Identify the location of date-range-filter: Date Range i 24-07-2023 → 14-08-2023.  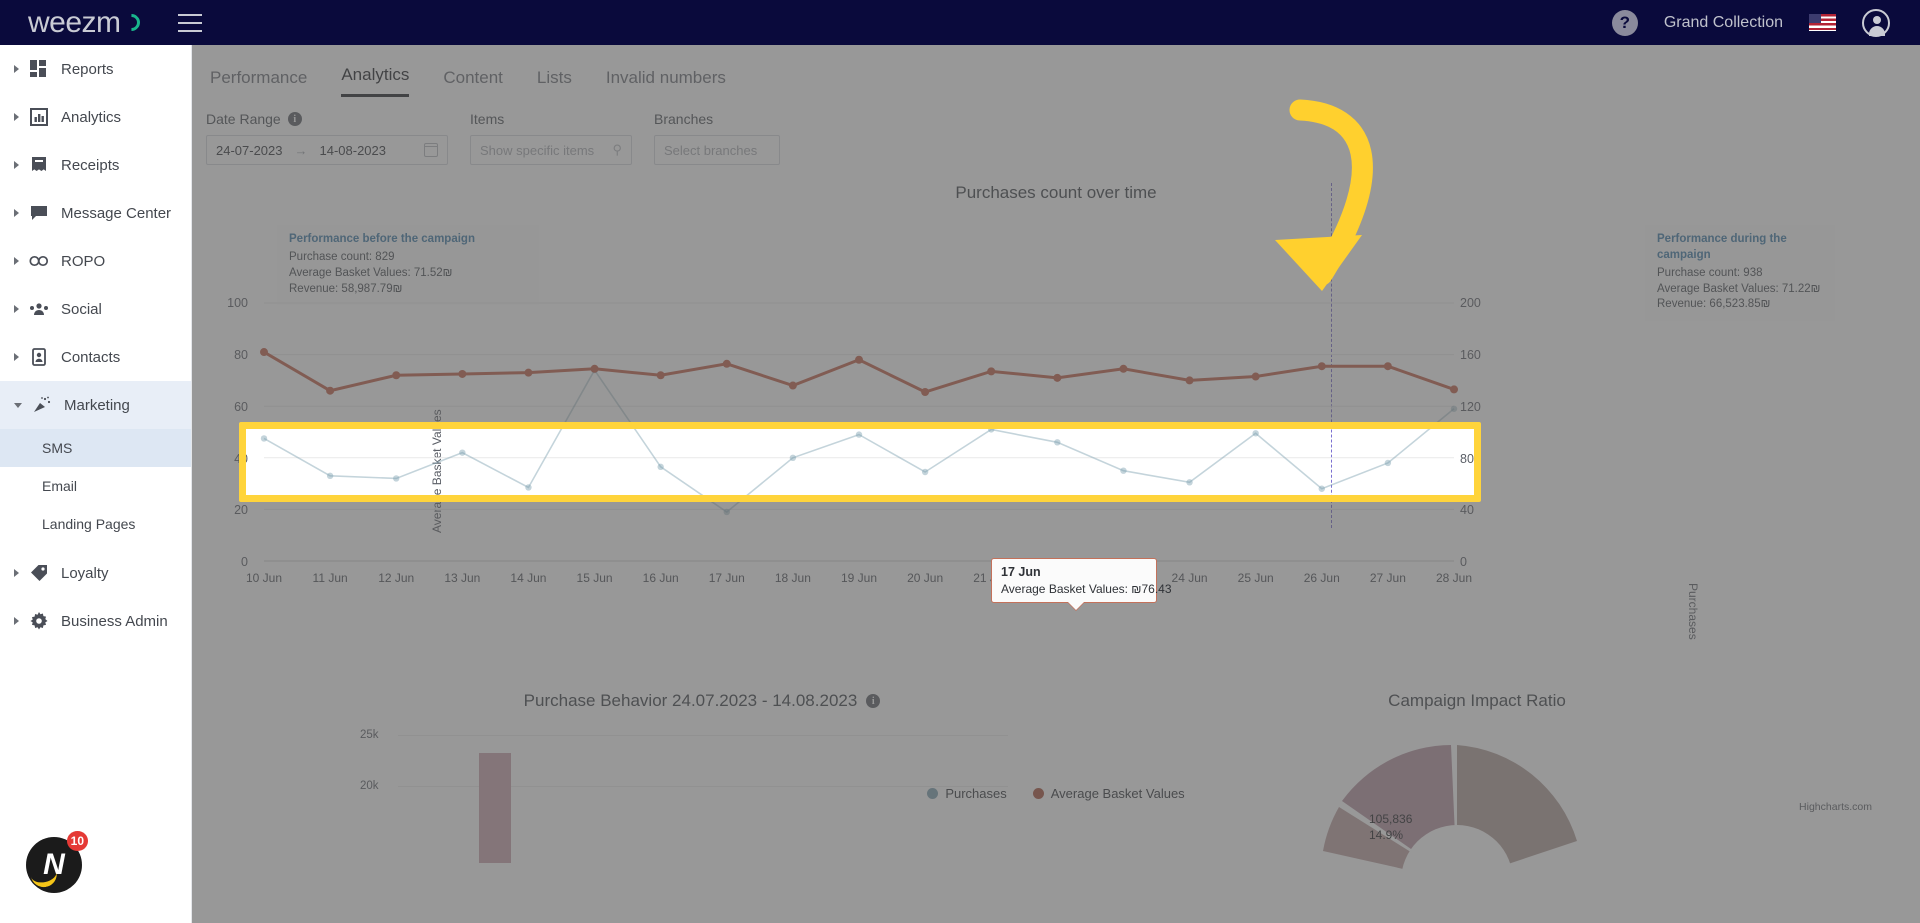
(327, 138).